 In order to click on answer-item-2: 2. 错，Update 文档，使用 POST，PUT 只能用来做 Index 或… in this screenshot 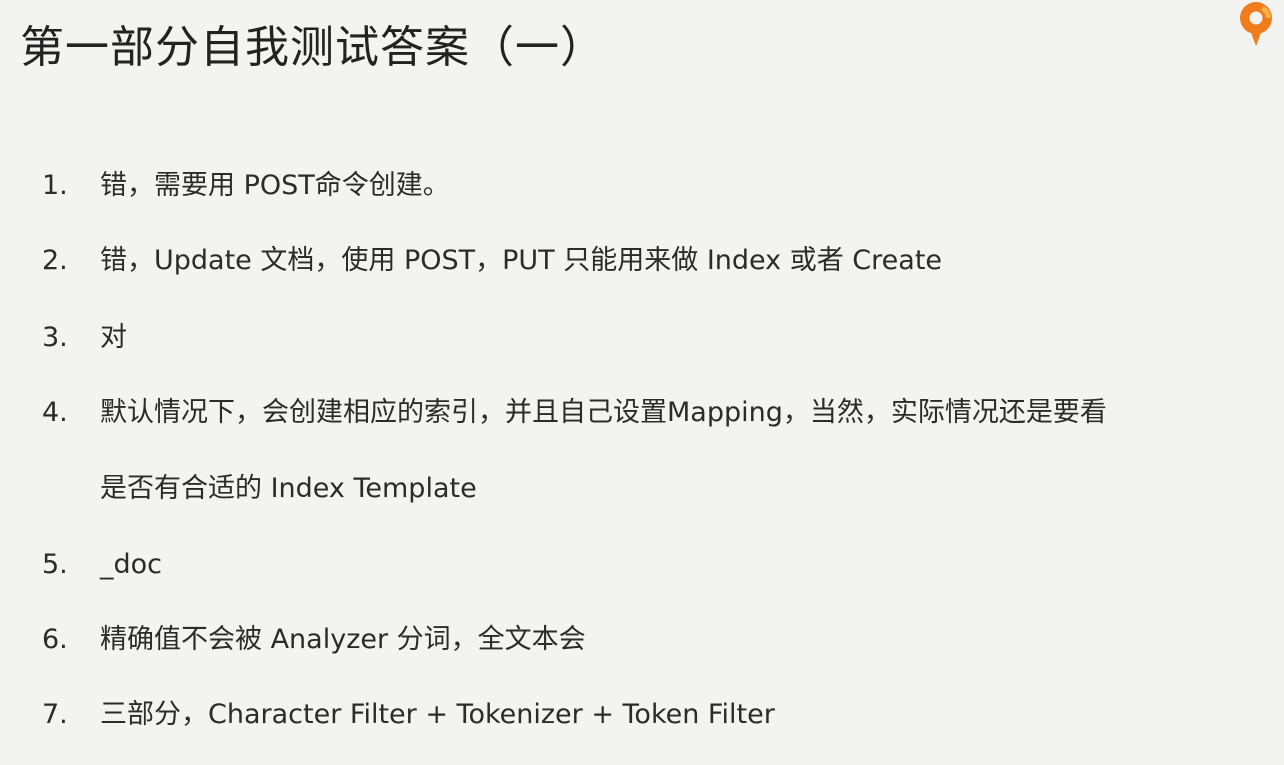, I will do `click(642, 261)`.